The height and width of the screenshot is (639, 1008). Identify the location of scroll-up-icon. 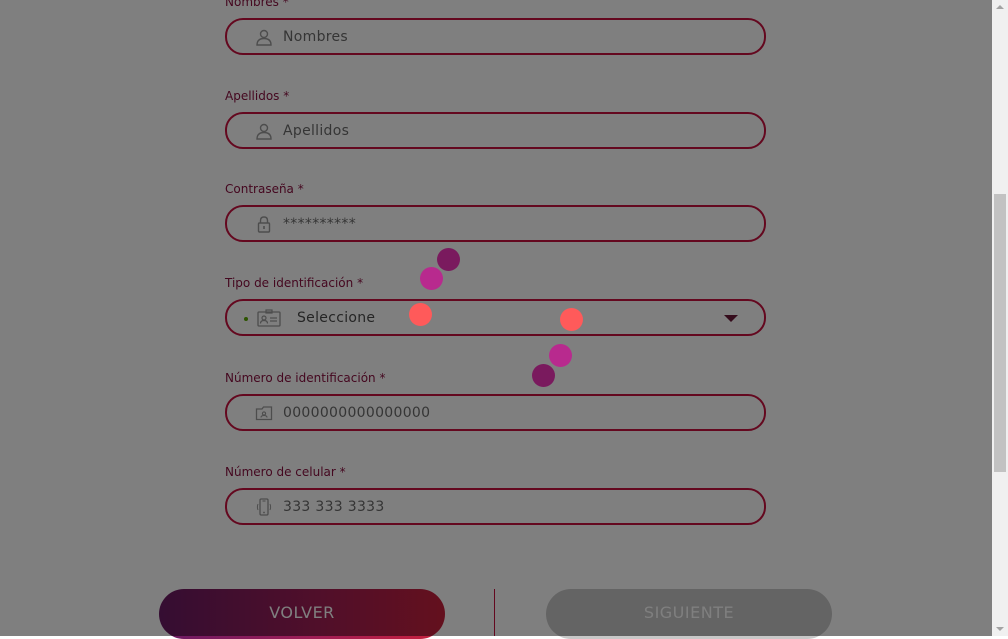
(1000, 7).